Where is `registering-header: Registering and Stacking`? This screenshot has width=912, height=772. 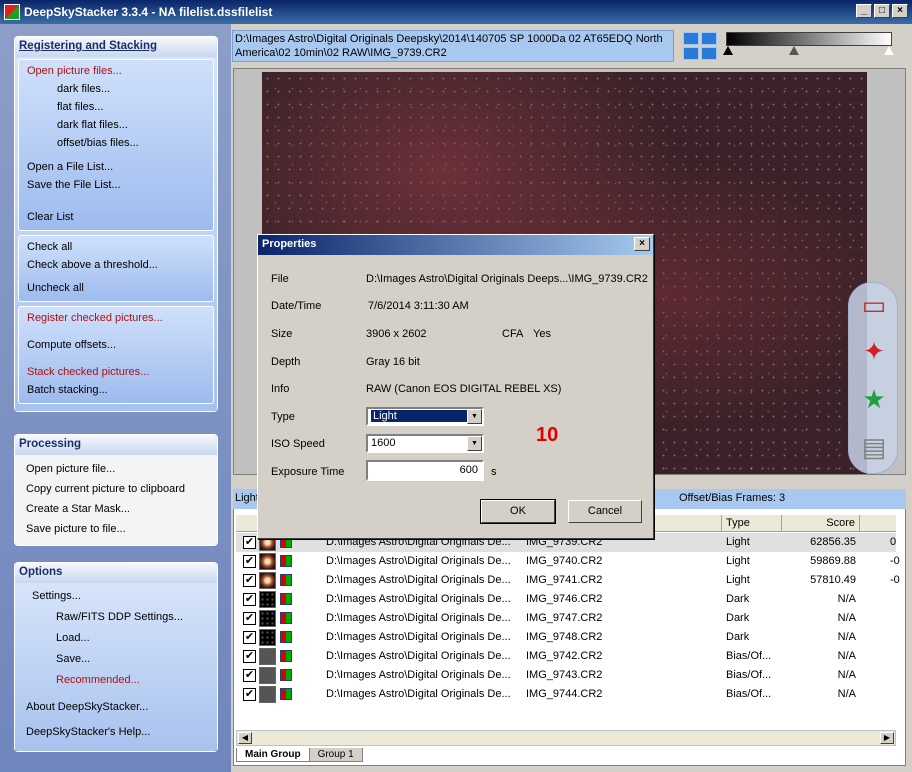
registering-header: Registering and Stacking is located at coordinates (116, 47).